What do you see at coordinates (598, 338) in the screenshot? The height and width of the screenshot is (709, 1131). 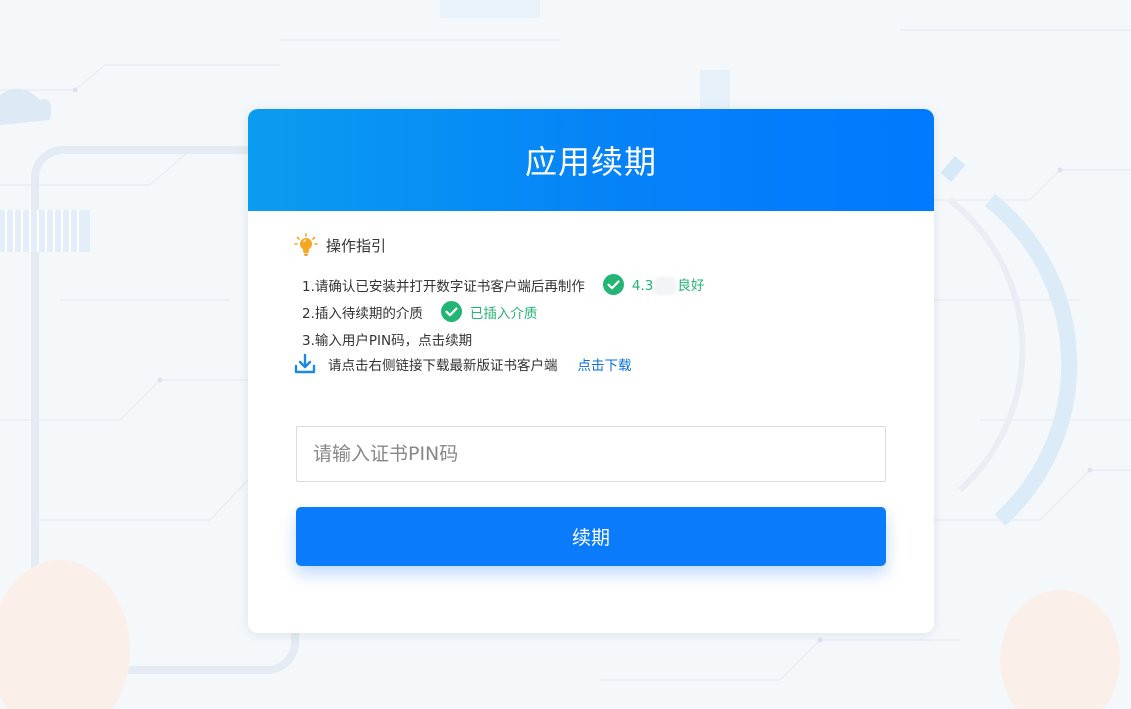 I see `step-item-3: 3.输入用户PIN码，点击续期` at bounding box center [598, 338].